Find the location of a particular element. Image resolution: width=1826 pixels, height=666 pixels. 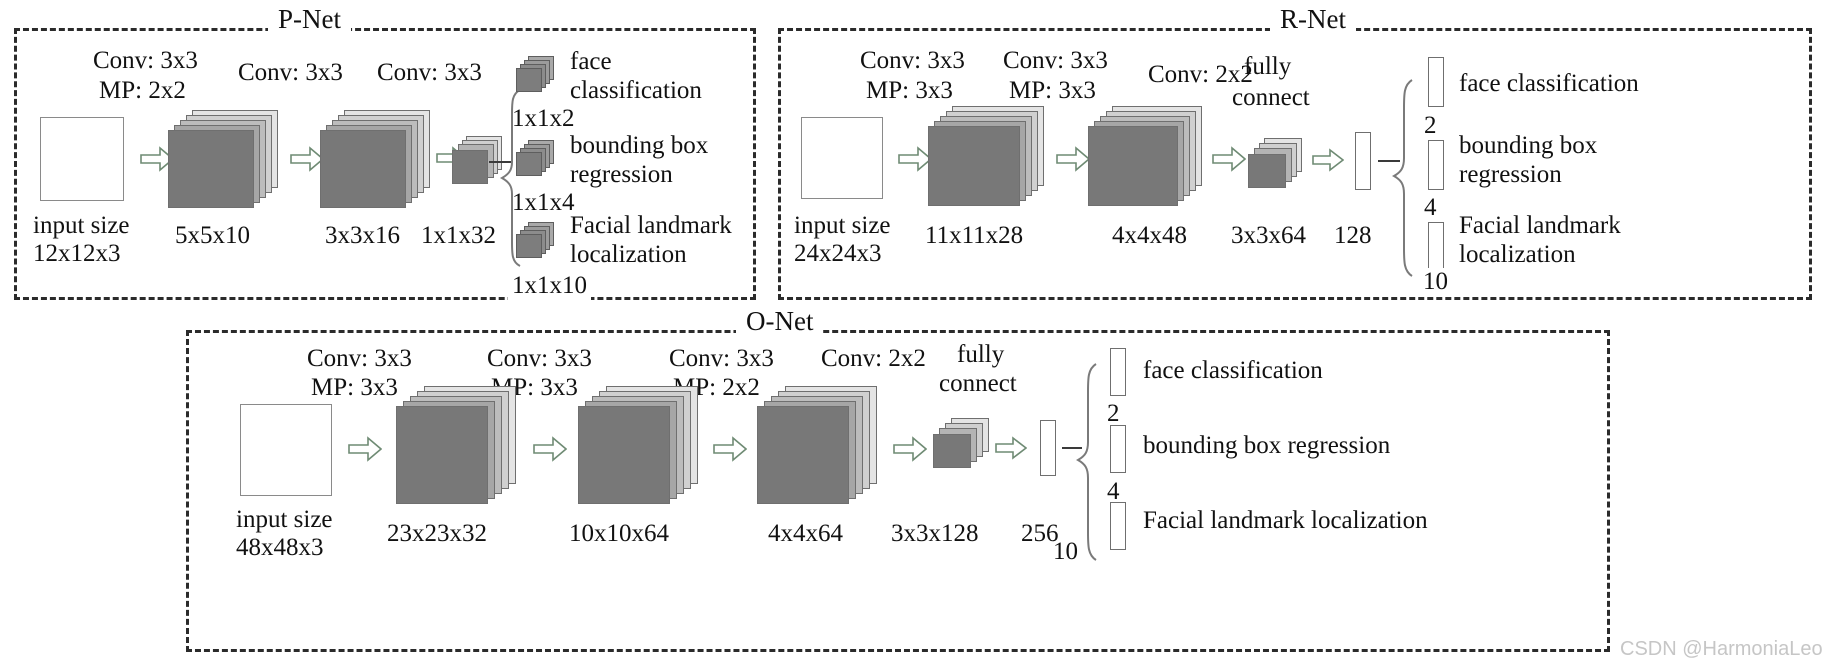

rnet-input-label-2: 24x24x3 is located at coordinates (838, 253).